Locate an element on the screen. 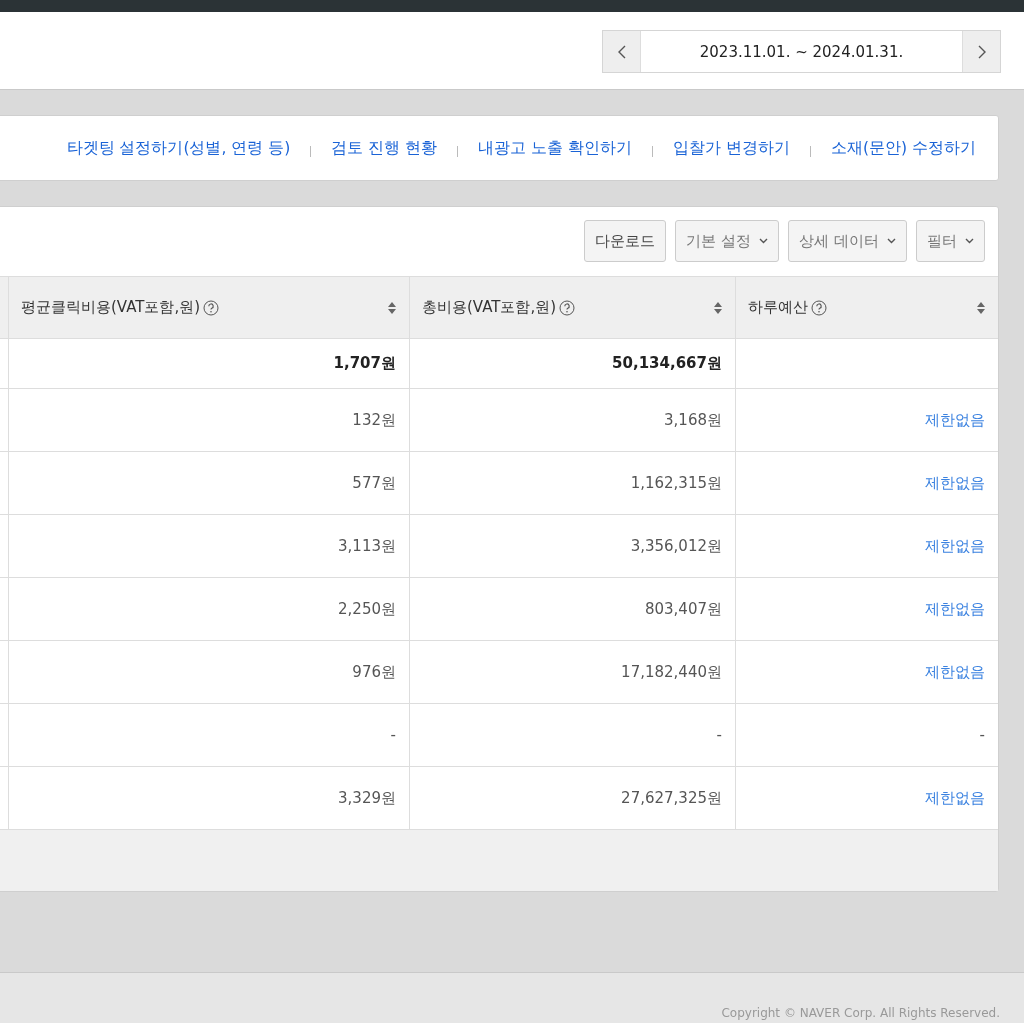 This screenshot has width=1024, height=1023. table-cell: 50,134,667원 is located at coordinates (572, 364).